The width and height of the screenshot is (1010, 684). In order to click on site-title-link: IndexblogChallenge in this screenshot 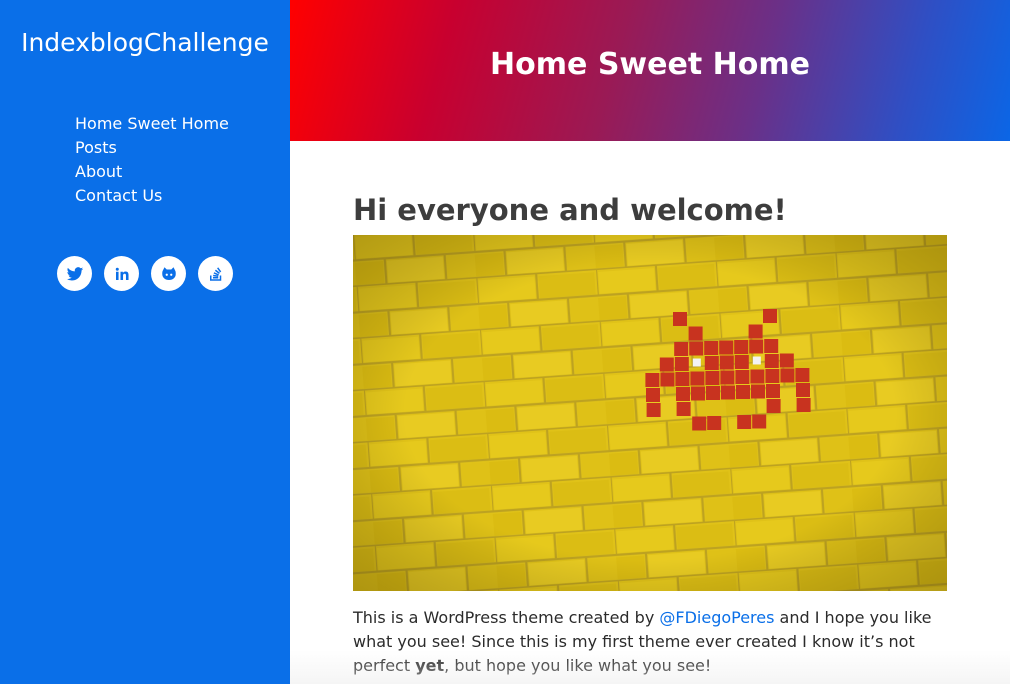, I will do `click(145, 42)`.